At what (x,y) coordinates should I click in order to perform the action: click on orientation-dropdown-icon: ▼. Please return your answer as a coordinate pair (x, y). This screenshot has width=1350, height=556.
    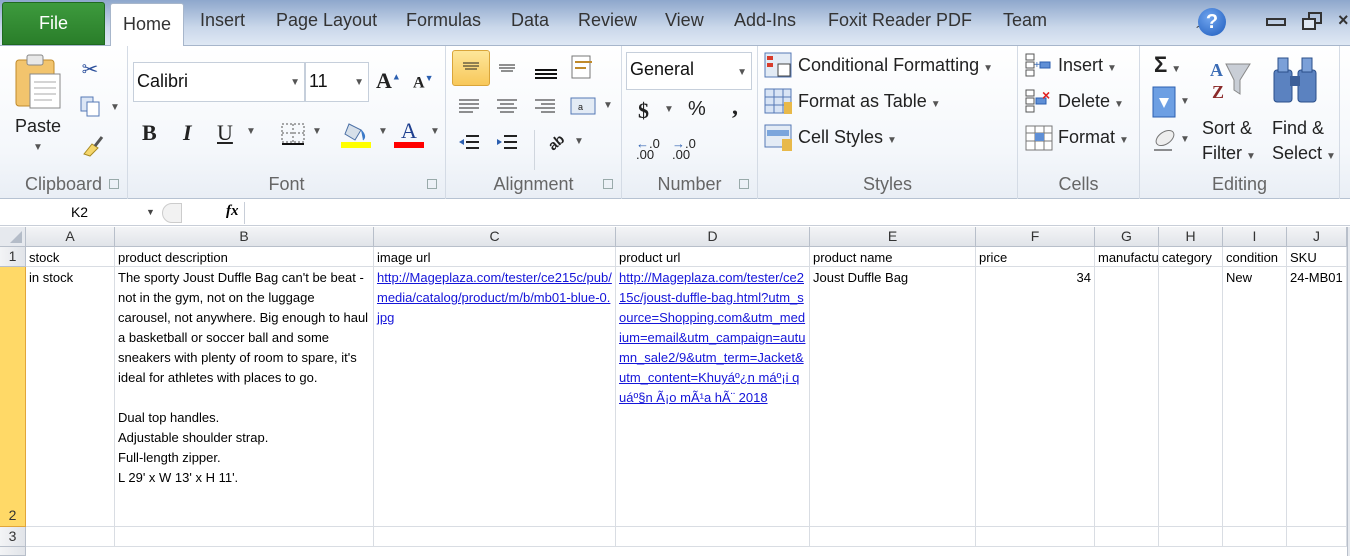
    Looking at the image, I should click on (579, 141).